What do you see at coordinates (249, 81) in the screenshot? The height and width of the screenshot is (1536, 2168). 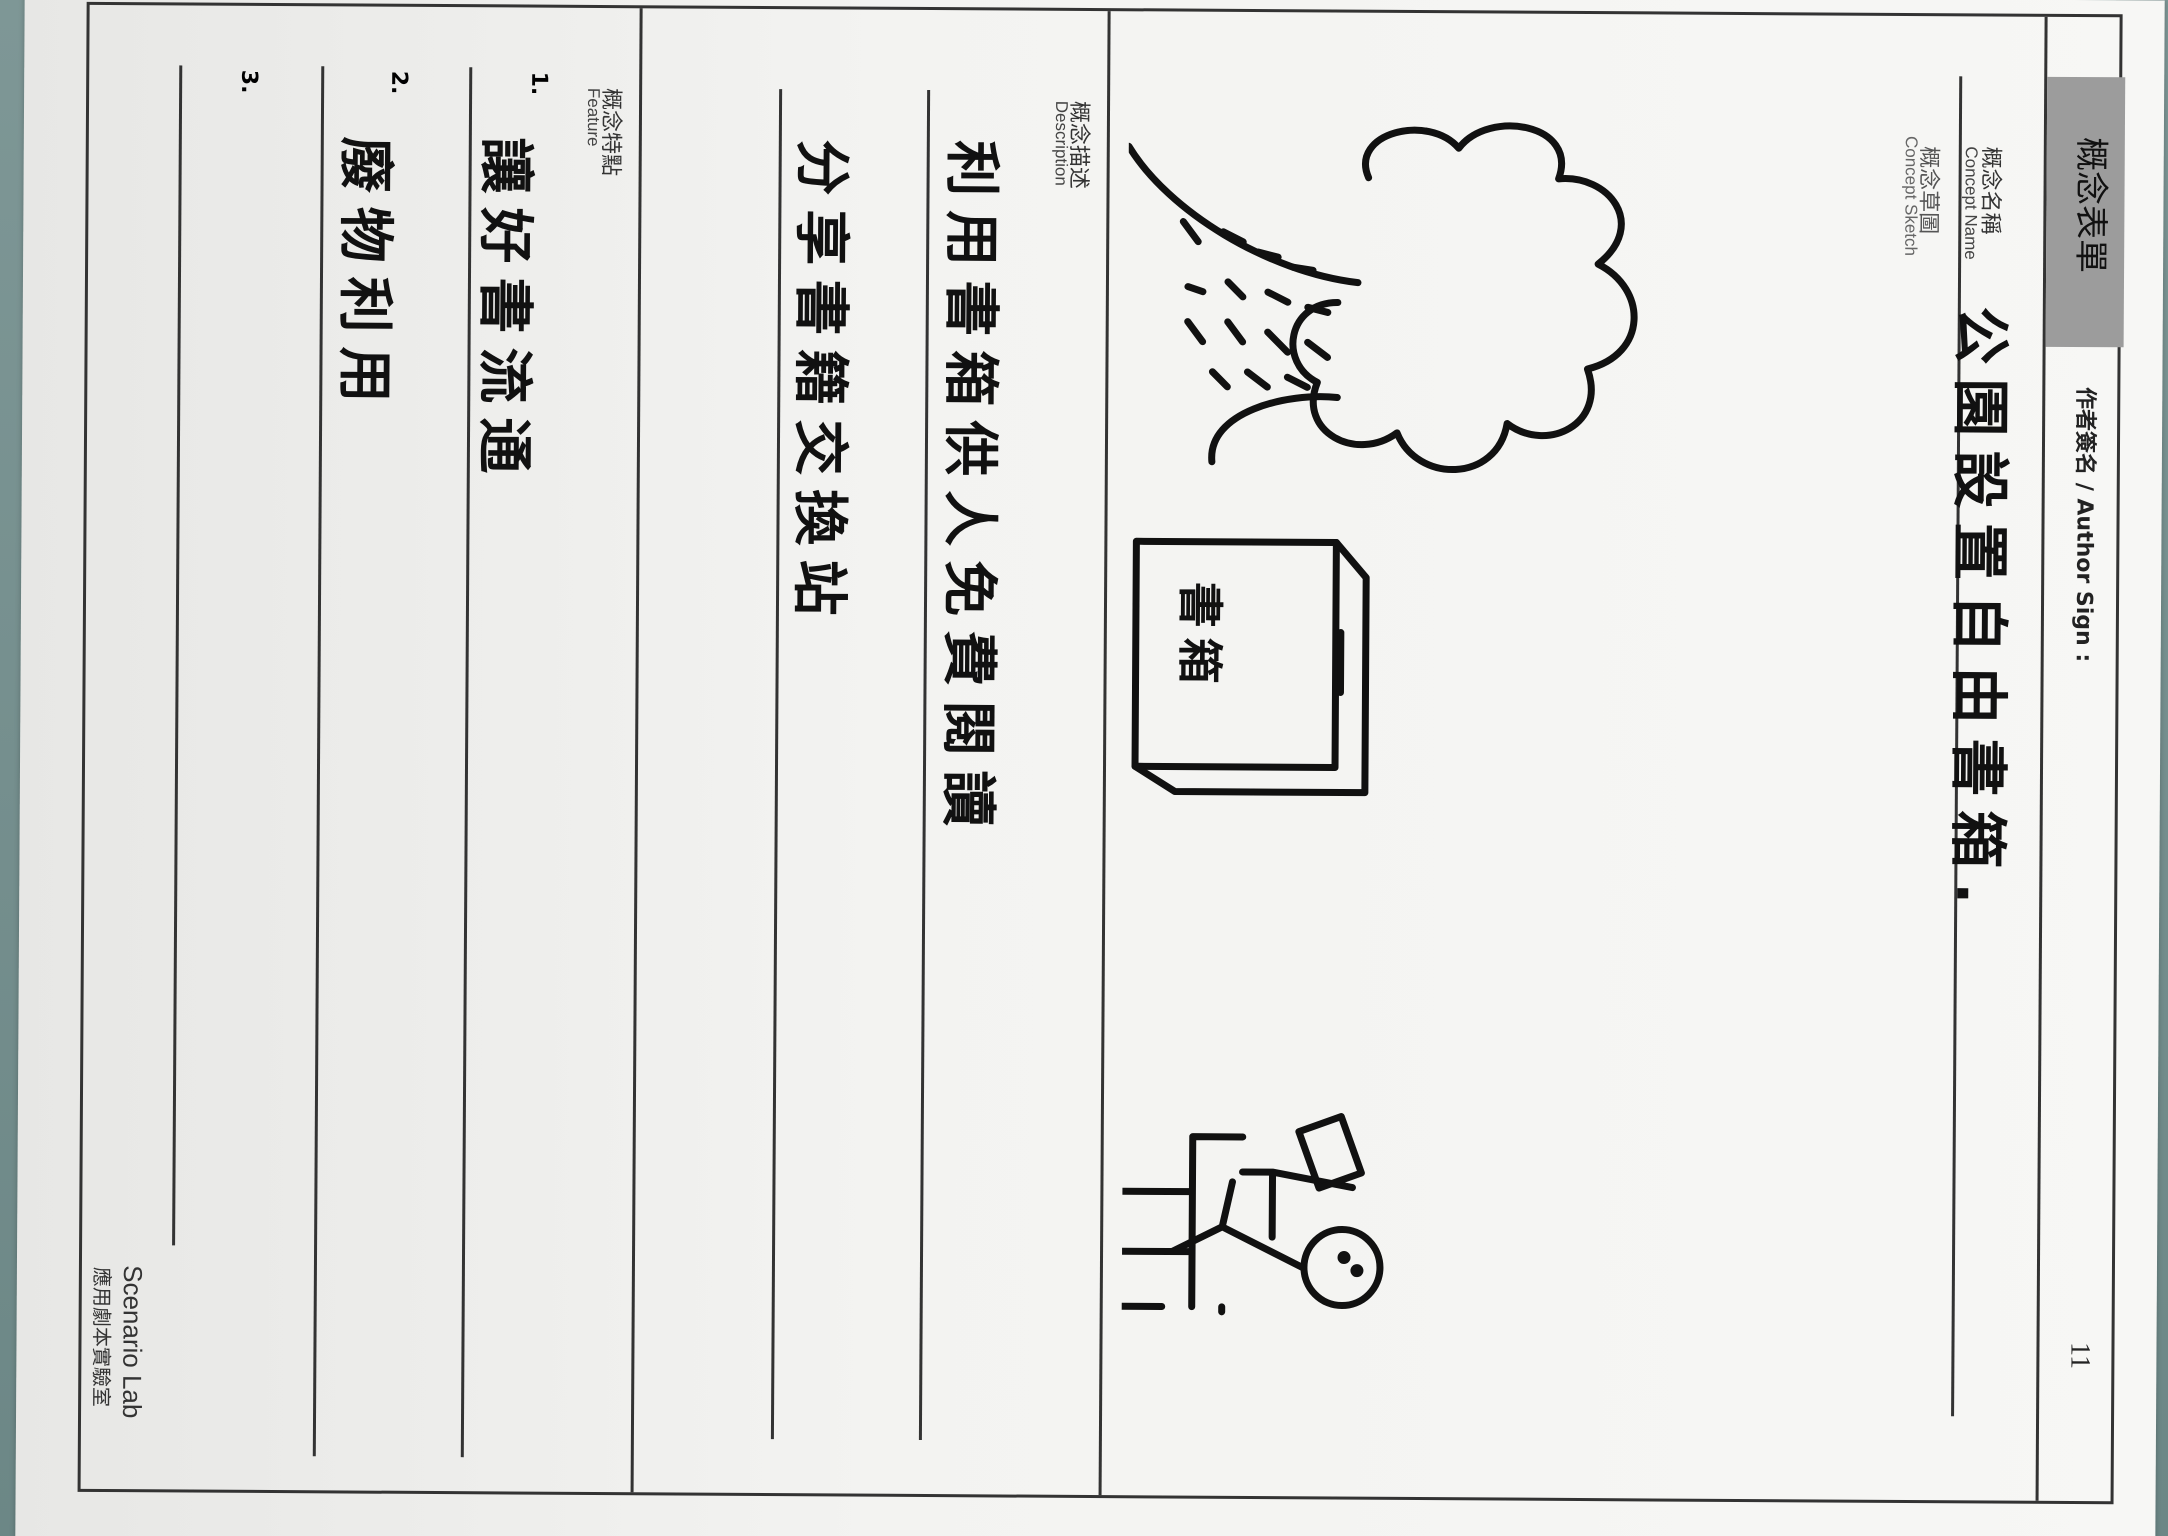 I see `feature-3-number: 3.` at bounding box center [249, 81].